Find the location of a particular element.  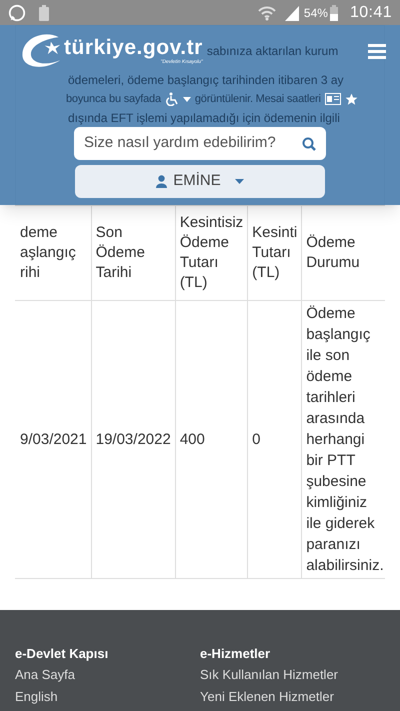

column-header: Kesintisiz Ödeme Tutarı (TL) is located at coordinates (211, 253).